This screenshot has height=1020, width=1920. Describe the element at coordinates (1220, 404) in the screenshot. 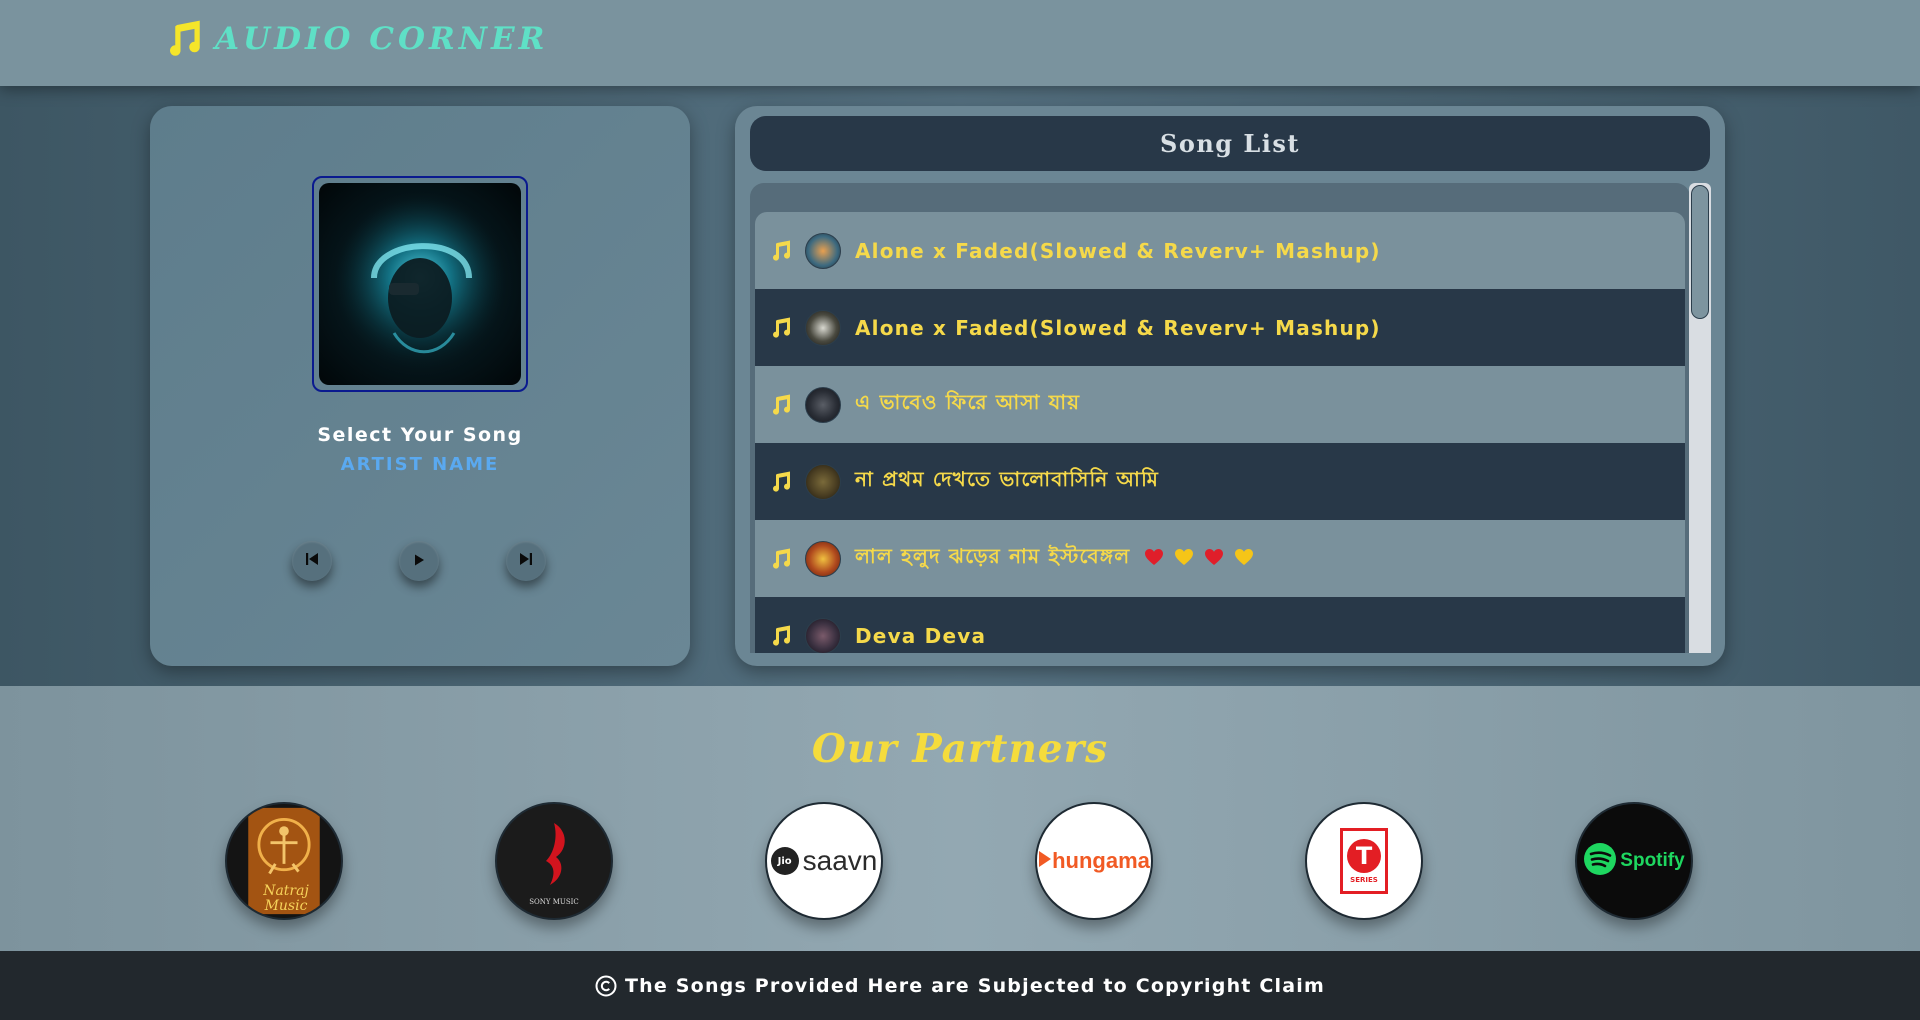

I see `song-item: এ ভাবেও ফিরে আসা যায়` at that location.